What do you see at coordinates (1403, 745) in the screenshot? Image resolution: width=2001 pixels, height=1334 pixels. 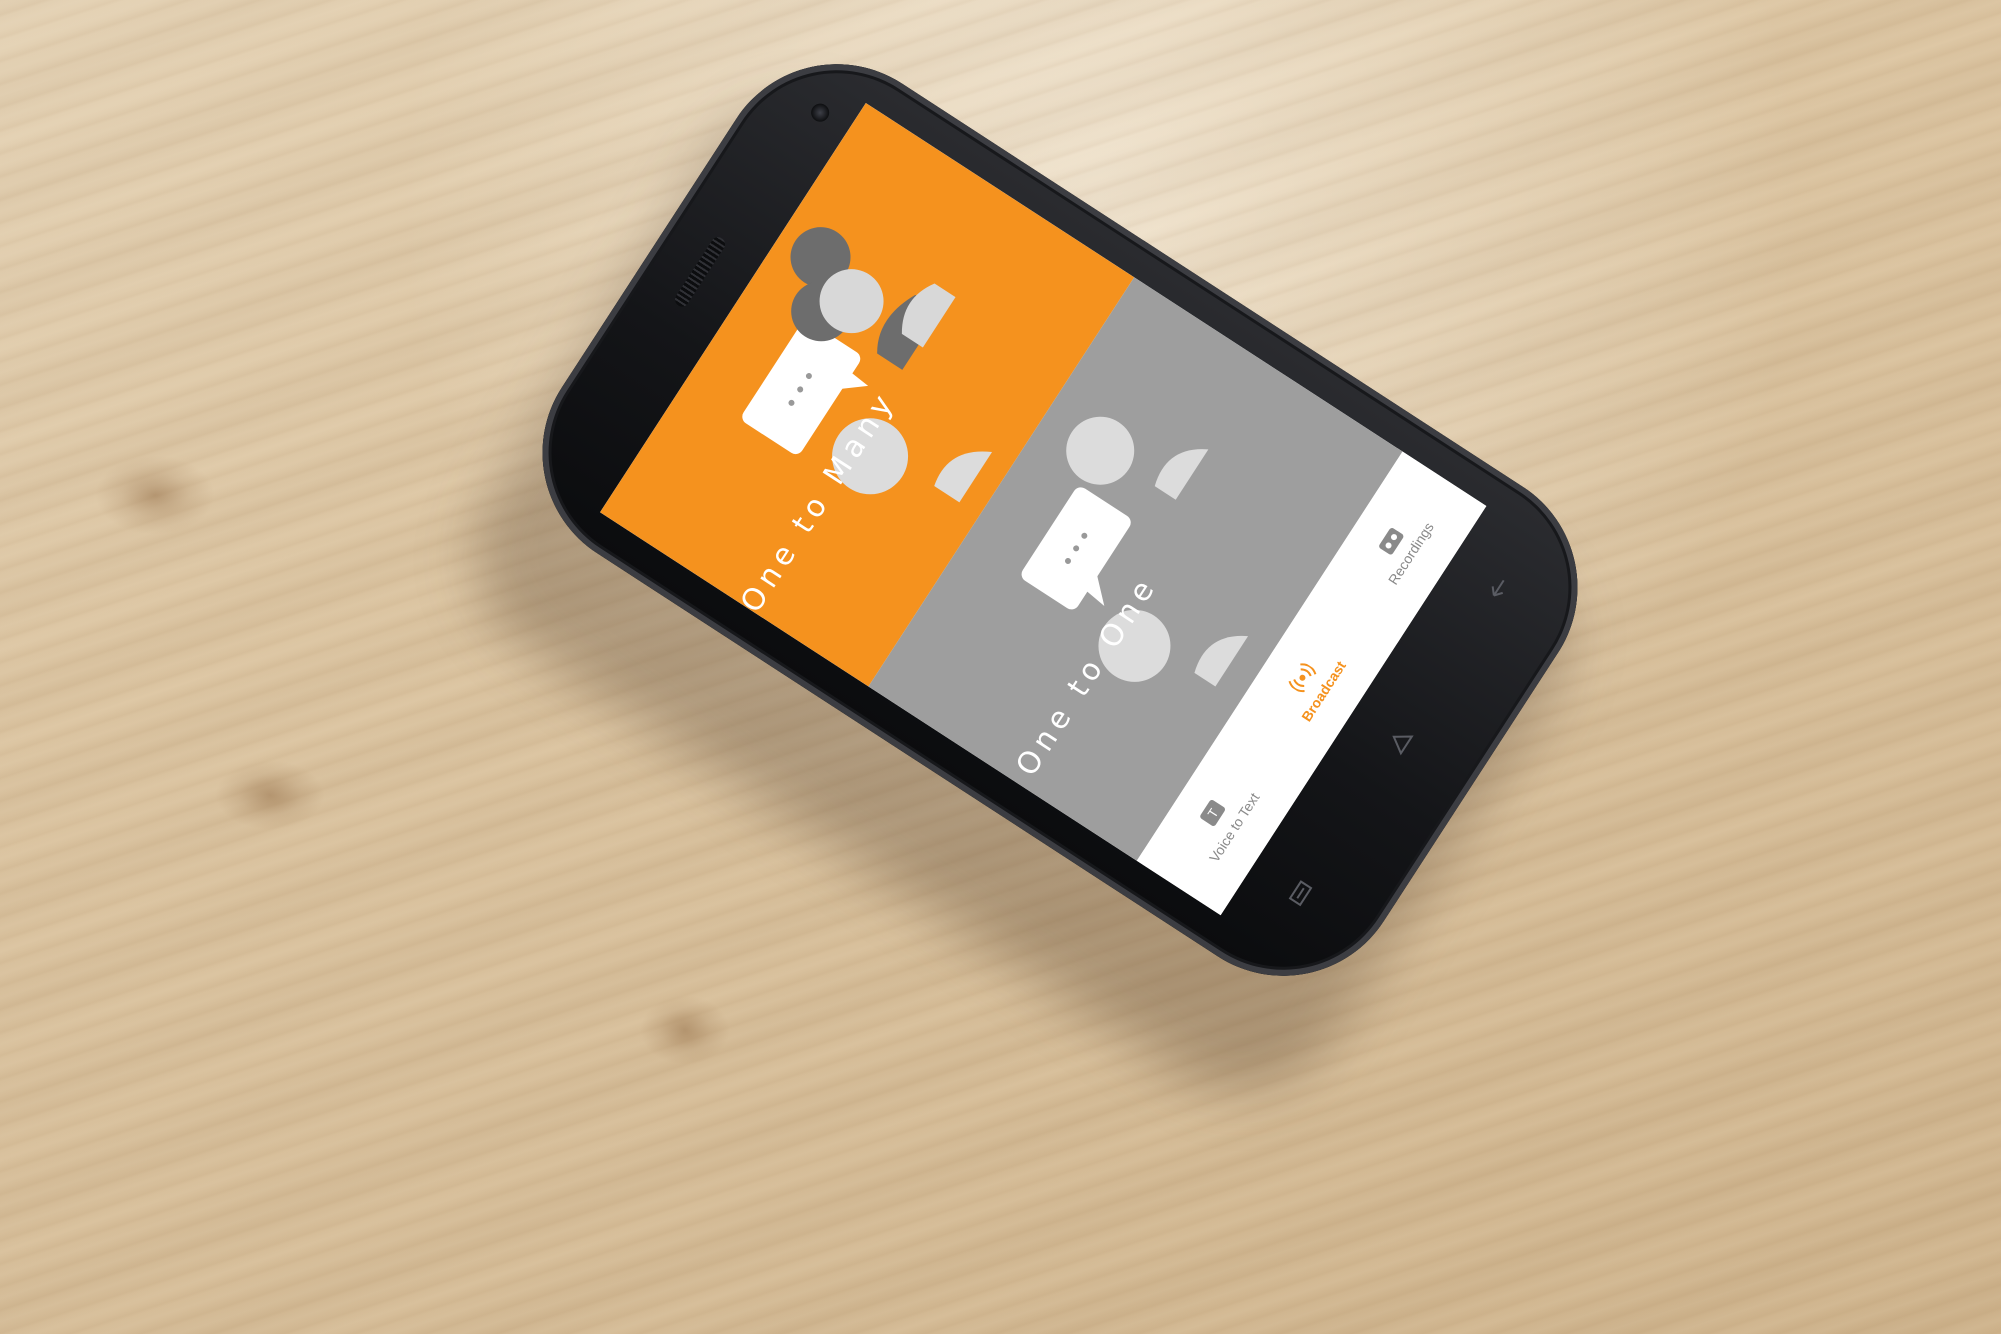 I see `home-icon` at bounding box center [1403, 745].